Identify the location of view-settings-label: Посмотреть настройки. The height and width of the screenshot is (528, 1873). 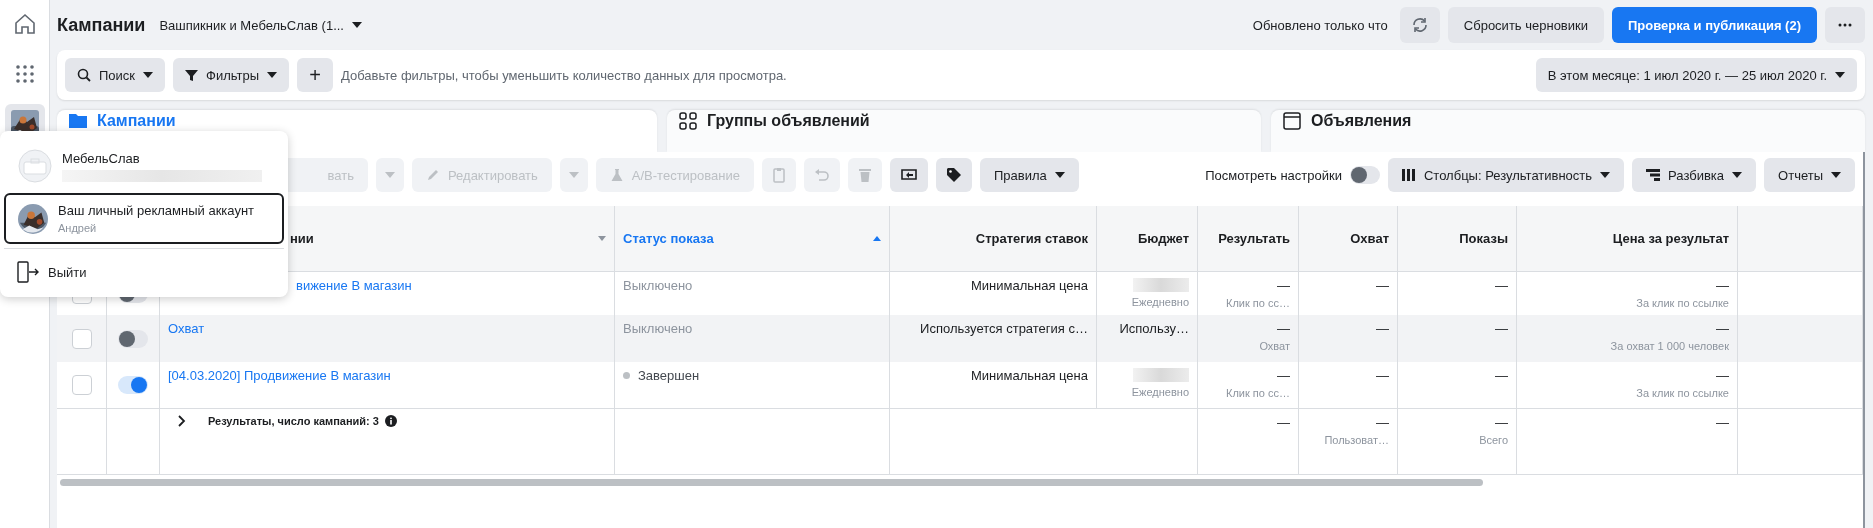
(1273, 175).